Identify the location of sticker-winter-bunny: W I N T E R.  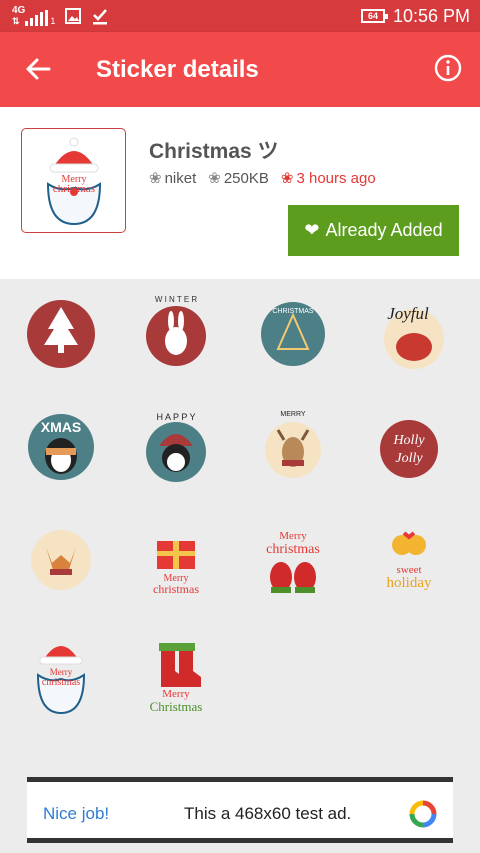
(176, 334).